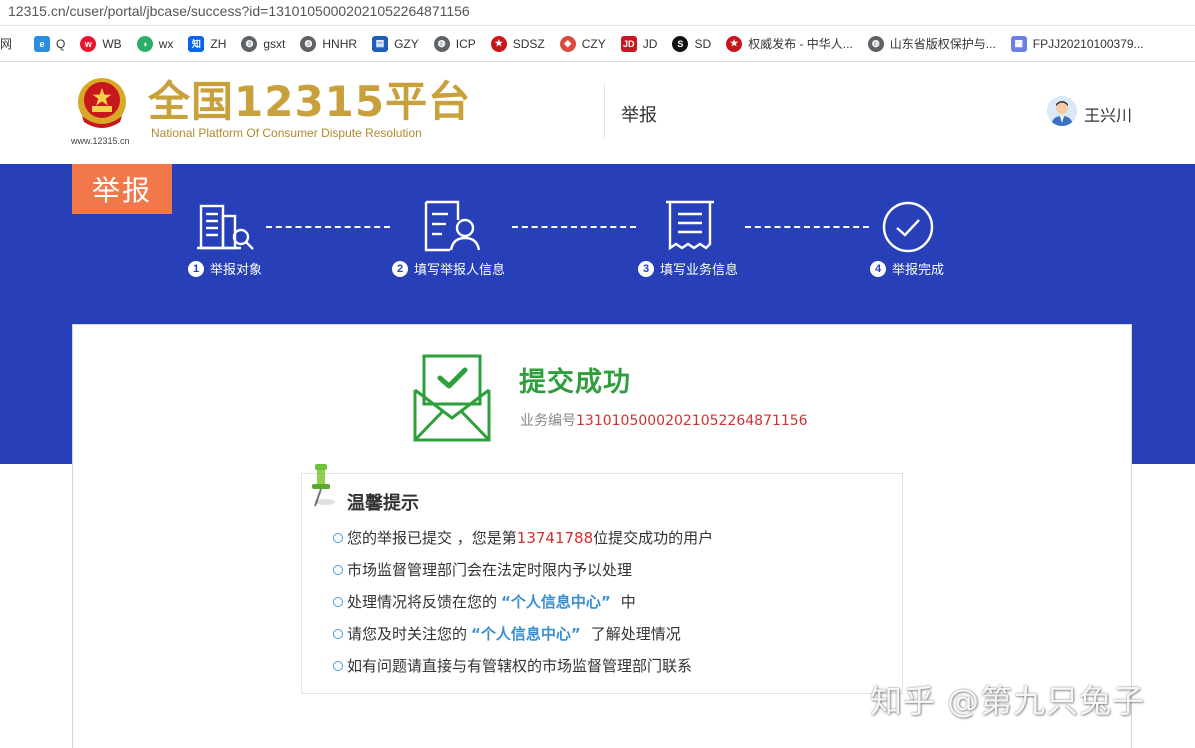 This screenshot has height=748, width=1195. I want to click on bookmark-label: HNHR, so click(340, 43).